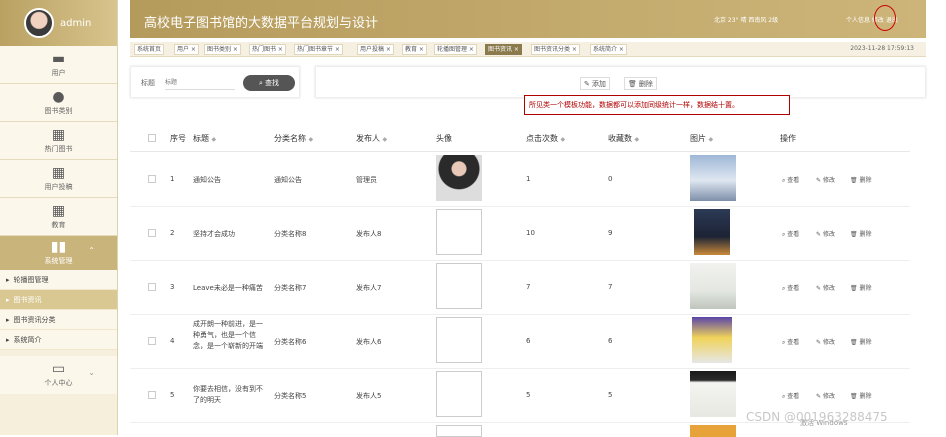 The width and height of the screenshot is (946, 437). I want to click on cell-clicks: 6, so click(528, 341).